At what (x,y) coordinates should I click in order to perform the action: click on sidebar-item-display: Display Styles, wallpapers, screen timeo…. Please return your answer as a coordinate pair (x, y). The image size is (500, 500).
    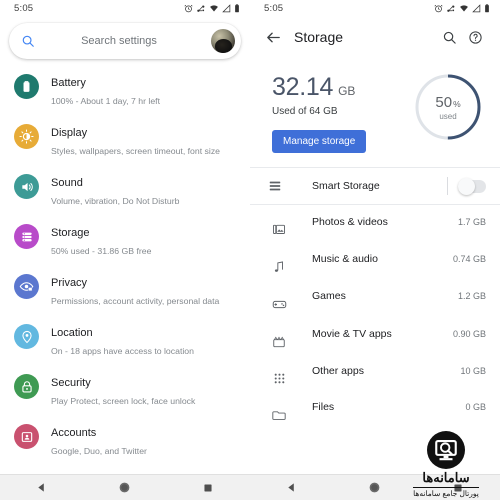
    Looking at the image, I should click on (125, 141).